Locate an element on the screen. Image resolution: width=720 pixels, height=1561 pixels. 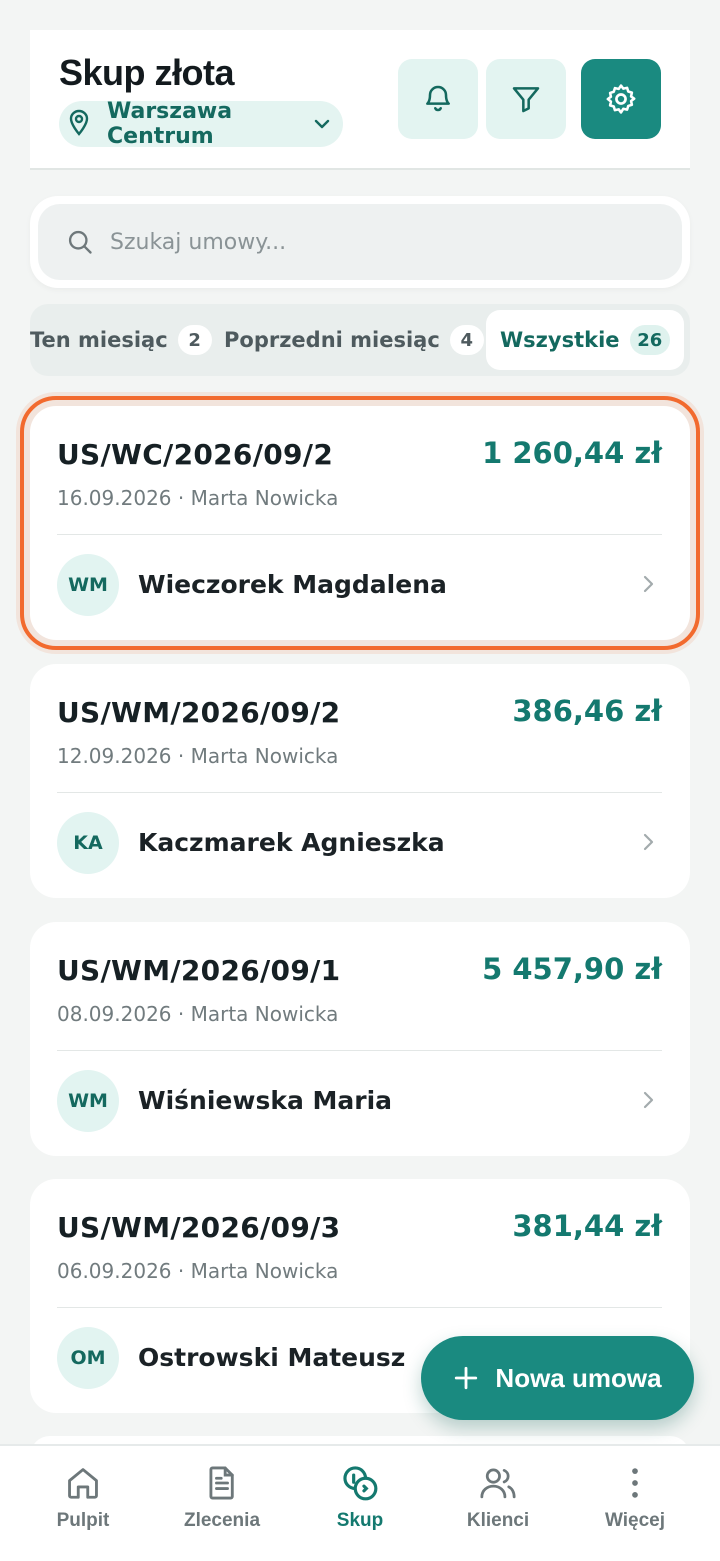
tab-label: Wszystkie is located at coordinates (560, 340).